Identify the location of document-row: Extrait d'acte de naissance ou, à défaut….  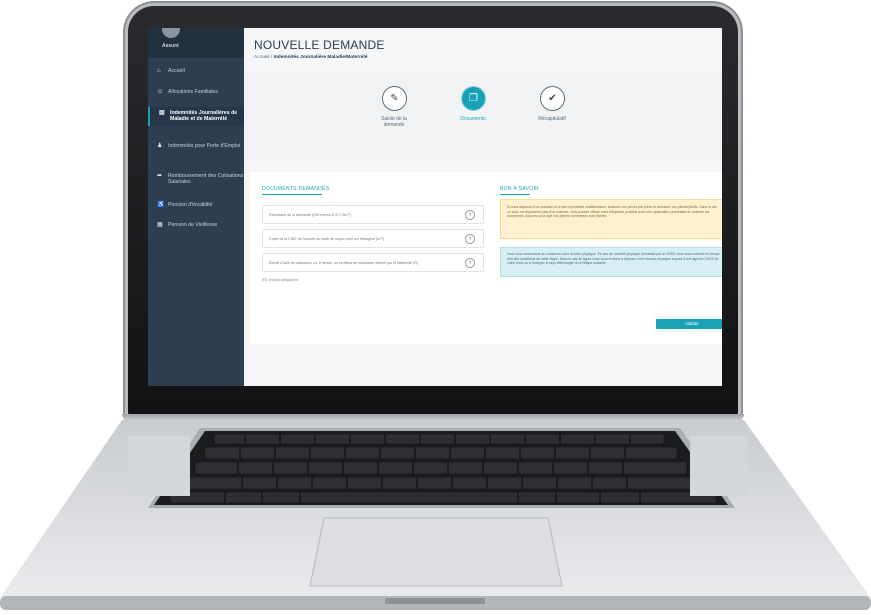
(373, 262).